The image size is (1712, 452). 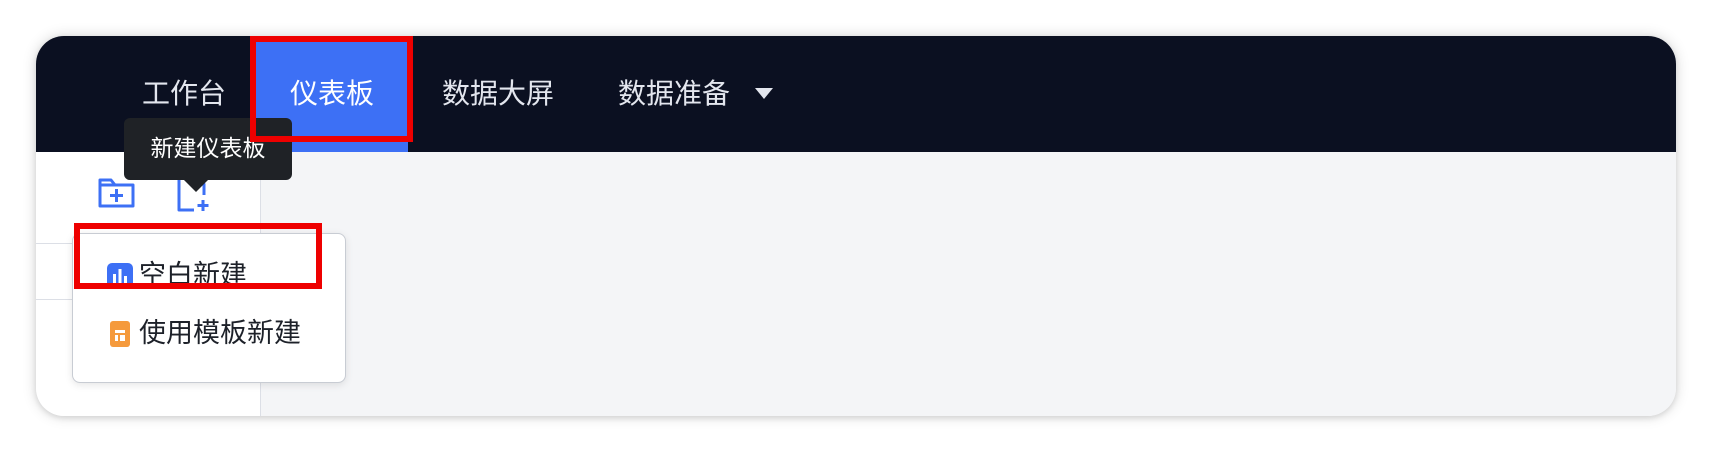 I want to click on tooltip-text: 新建仪表板, so click(x=208, y=149).